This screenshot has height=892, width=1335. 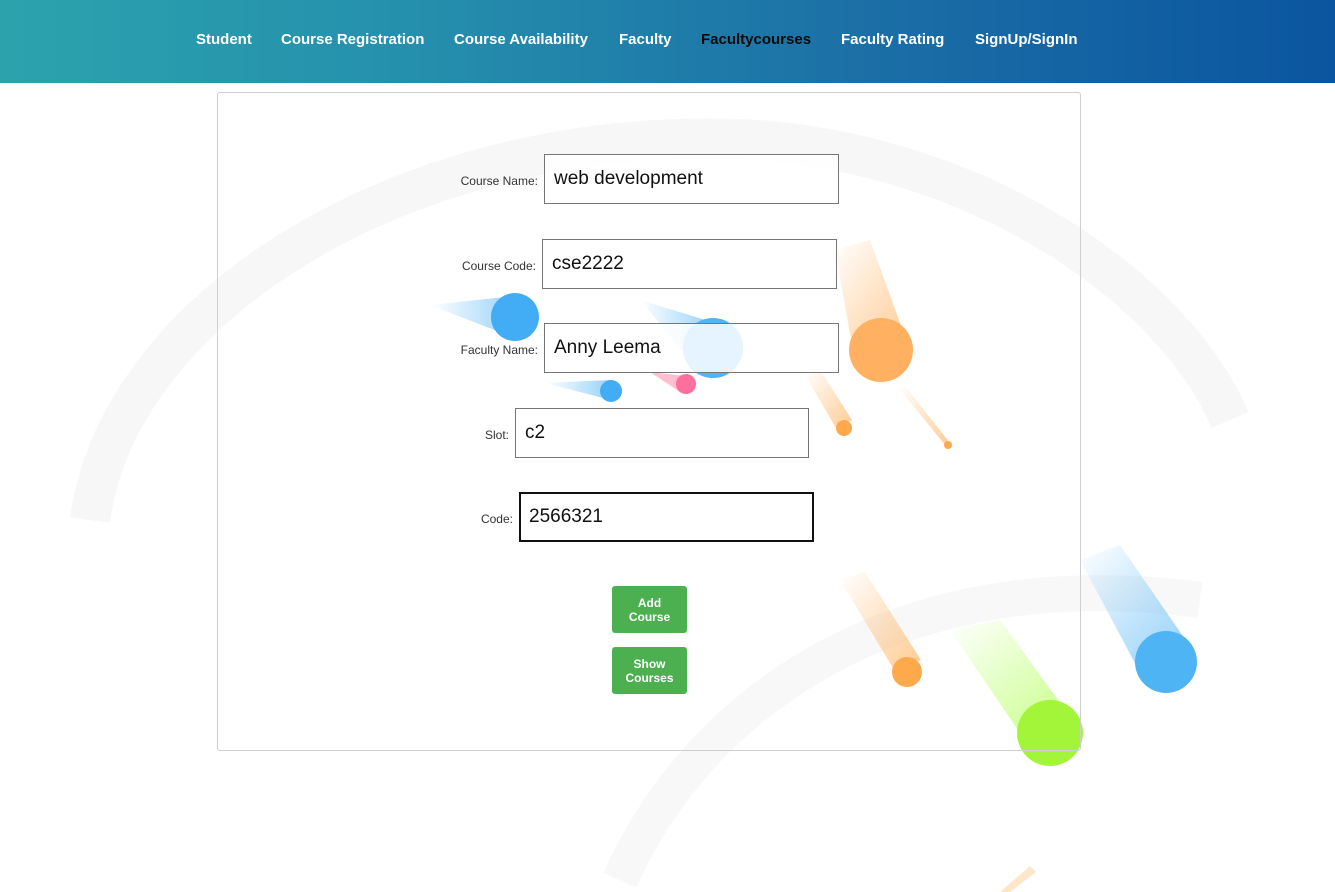 What do you see at coordinates (498, 266) in the screenshot?
I see `course-code-label: Course Code:` at bounding box center [498, 266].